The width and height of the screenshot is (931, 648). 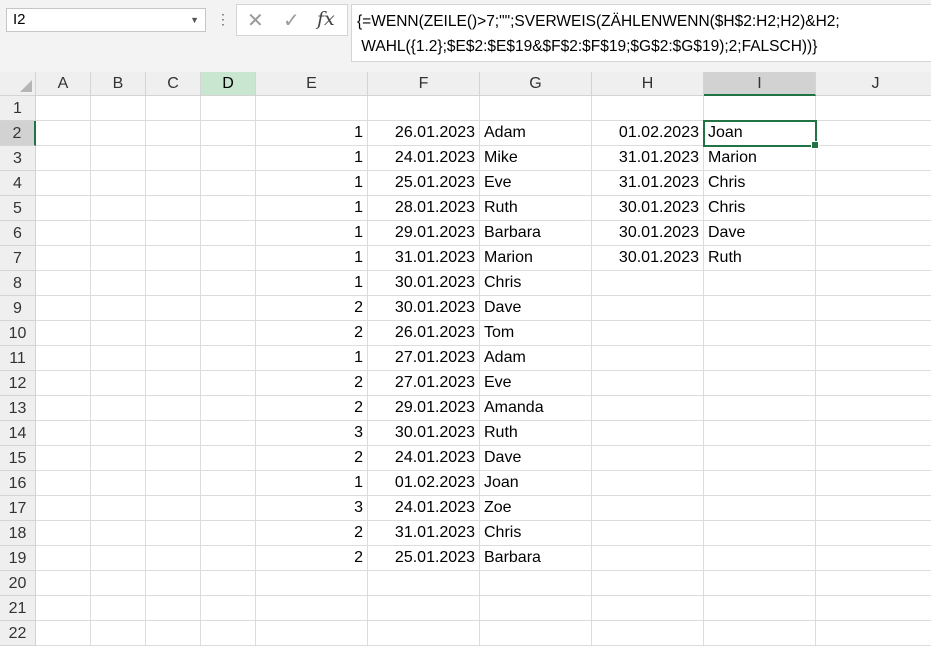 I want to click on cell-d2, so click(x=228, y=133).